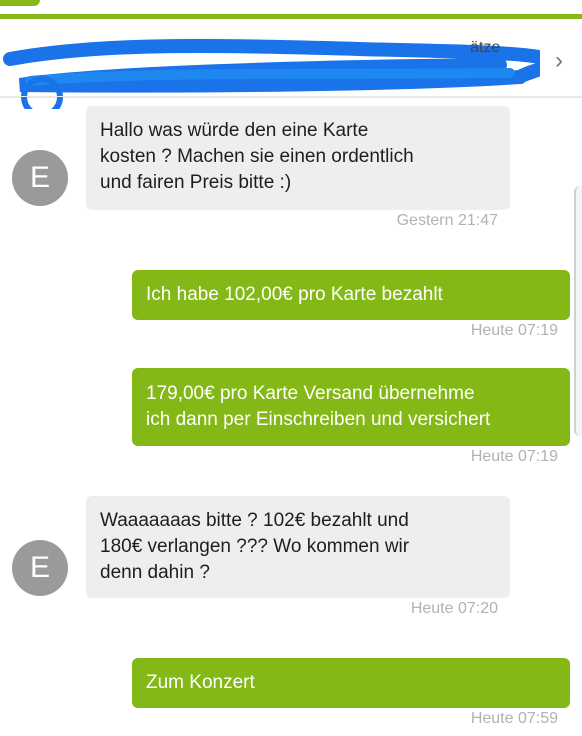 Image resolution: width=582 pixels, height=736 pixels. What do you see at coordinates (559, 61) in the screenshot?
I see `chevron-right-icon: ›` at bounding box center [559, 61].